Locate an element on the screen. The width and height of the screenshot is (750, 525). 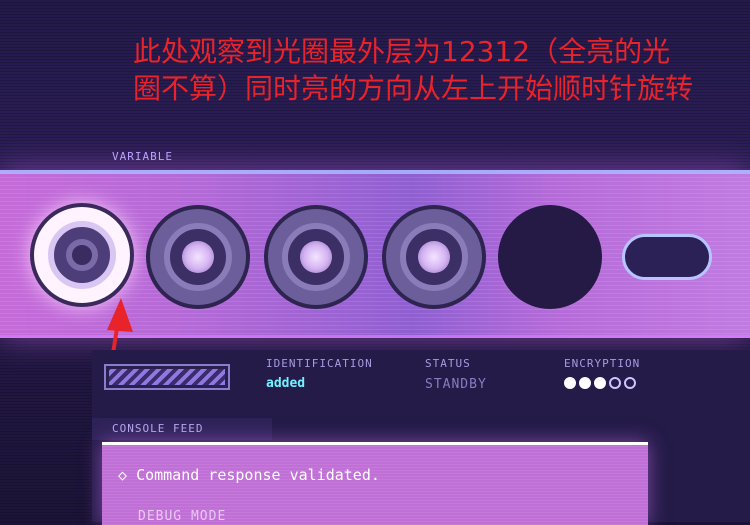
identification-value: added is located at coordinates (286, 383).